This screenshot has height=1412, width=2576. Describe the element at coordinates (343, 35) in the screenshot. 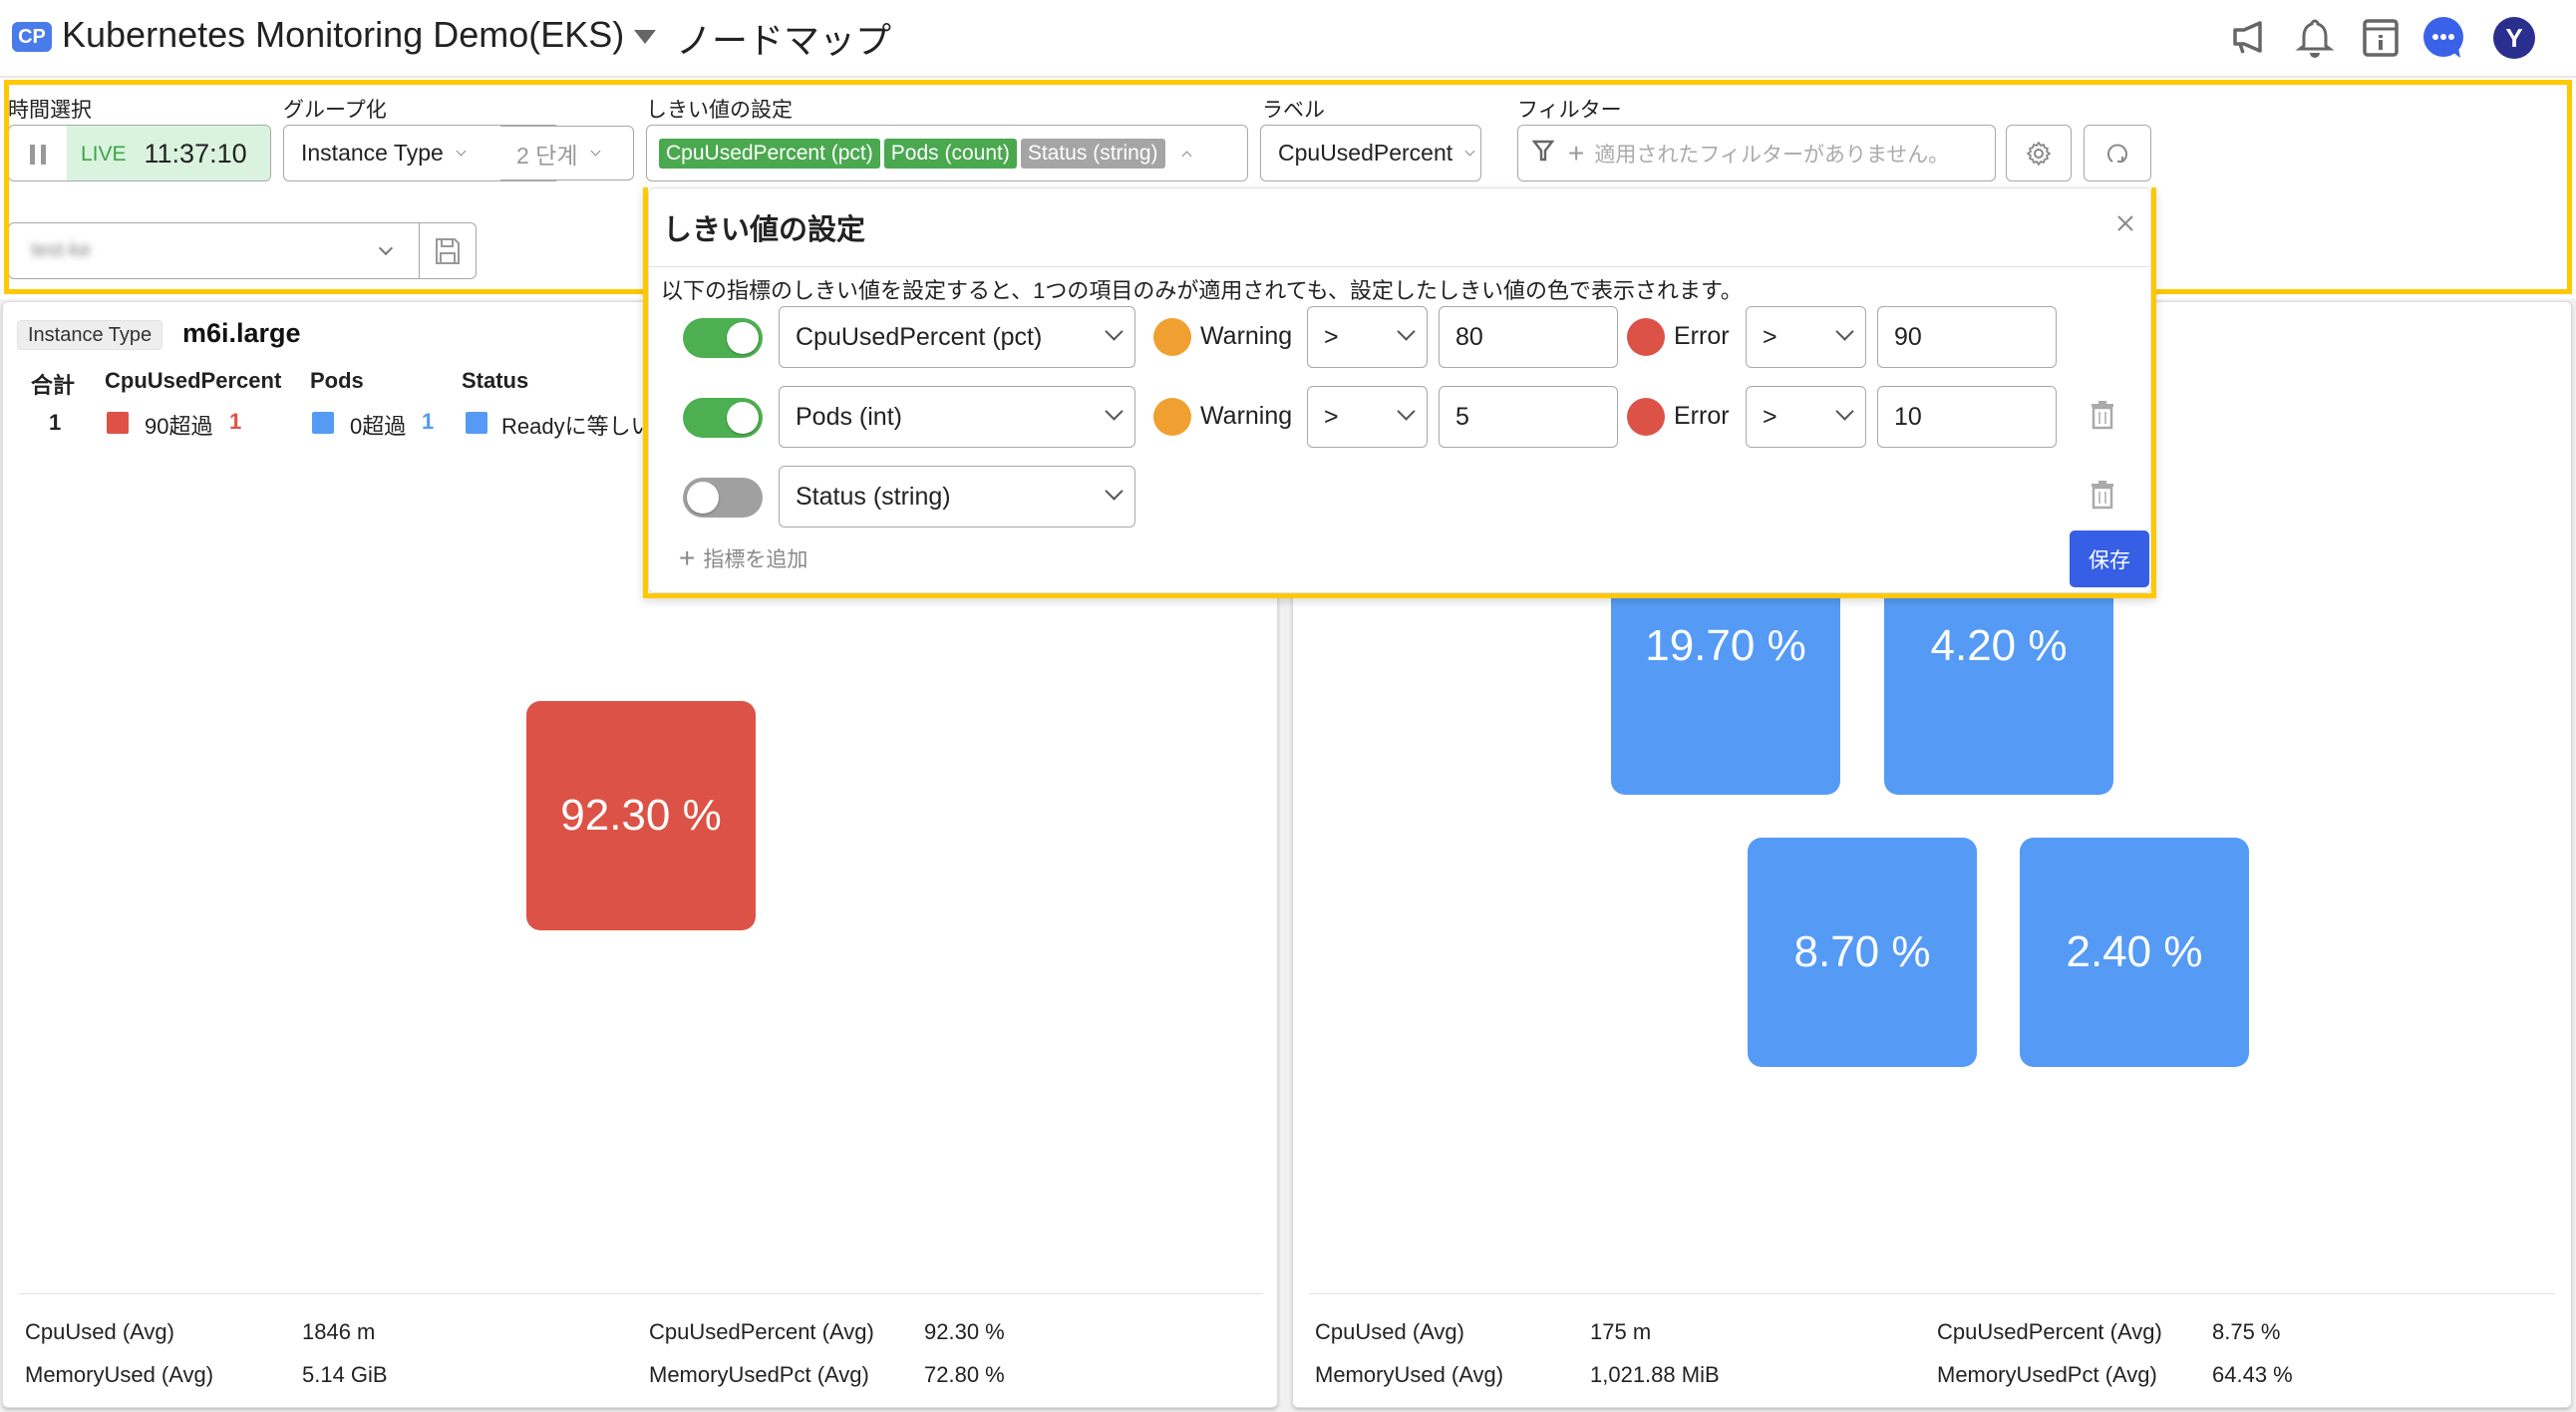

I see `app-title: Kubernetes Monitoring Demo(EKS)` at that location.